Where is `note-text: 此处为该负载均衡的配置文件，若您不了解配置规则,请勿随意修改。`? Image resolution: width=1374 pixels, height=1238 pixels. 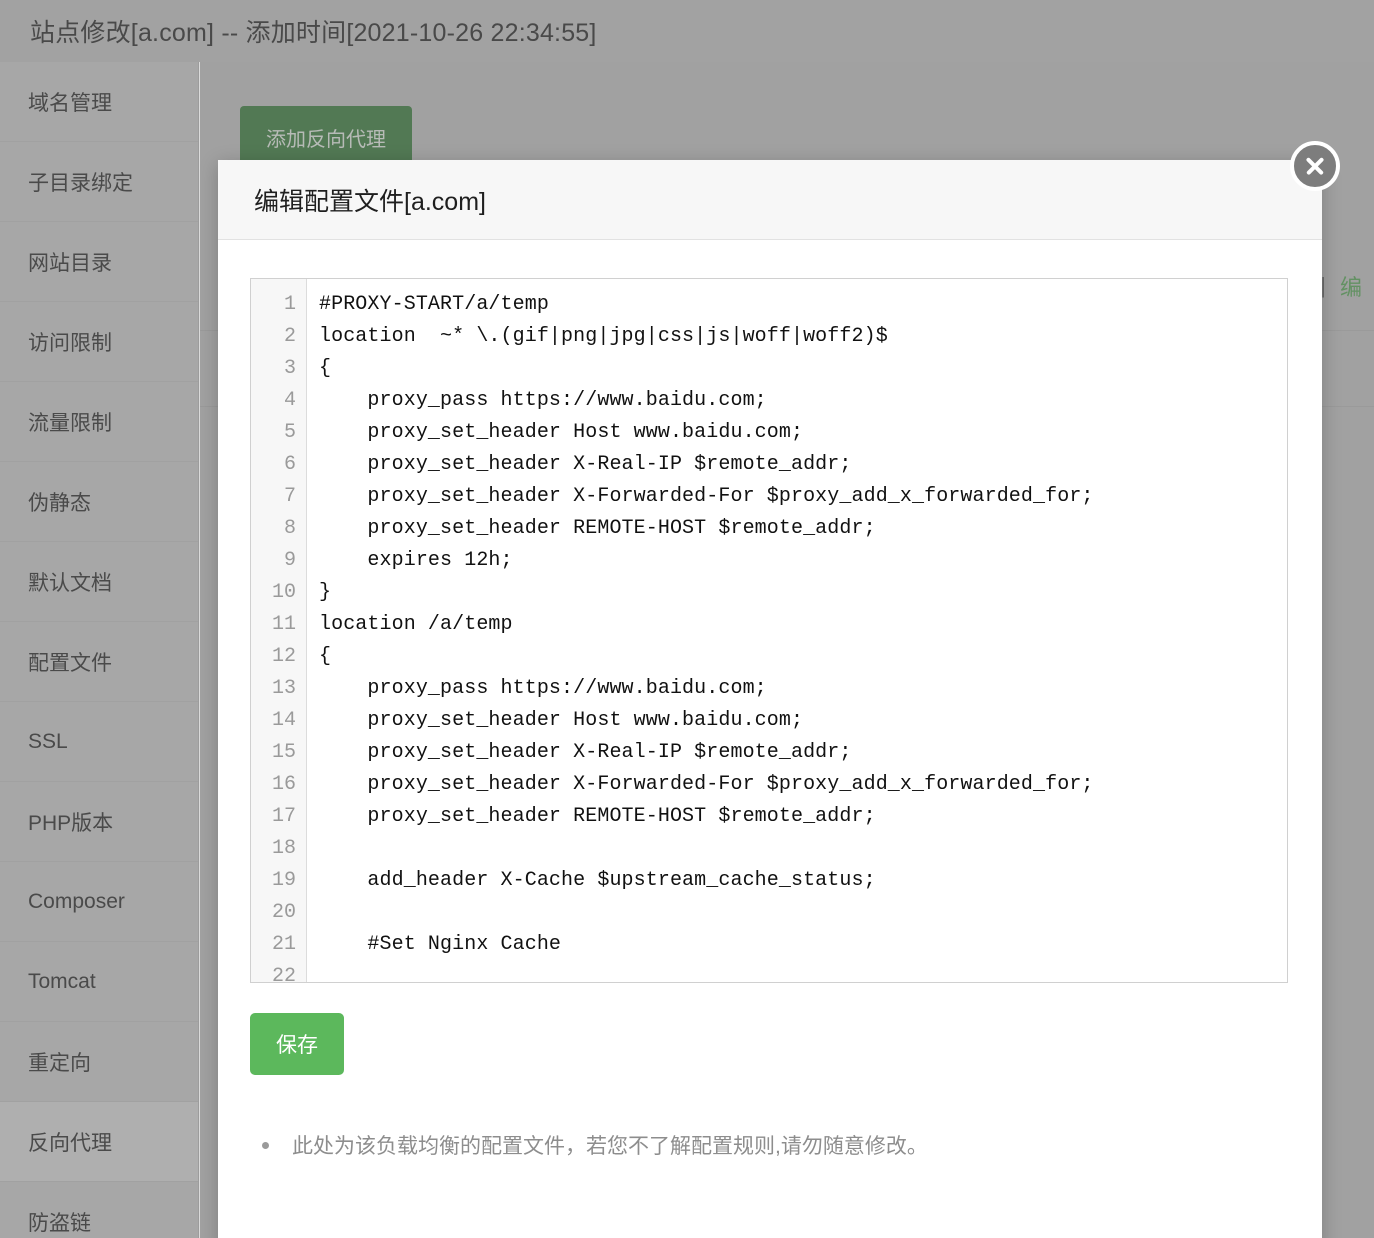
note-text: 此处为该负载均衡的配置文件，若您不了解配置规则,请勿随意修改。 is located at coordinates (610, 1146).